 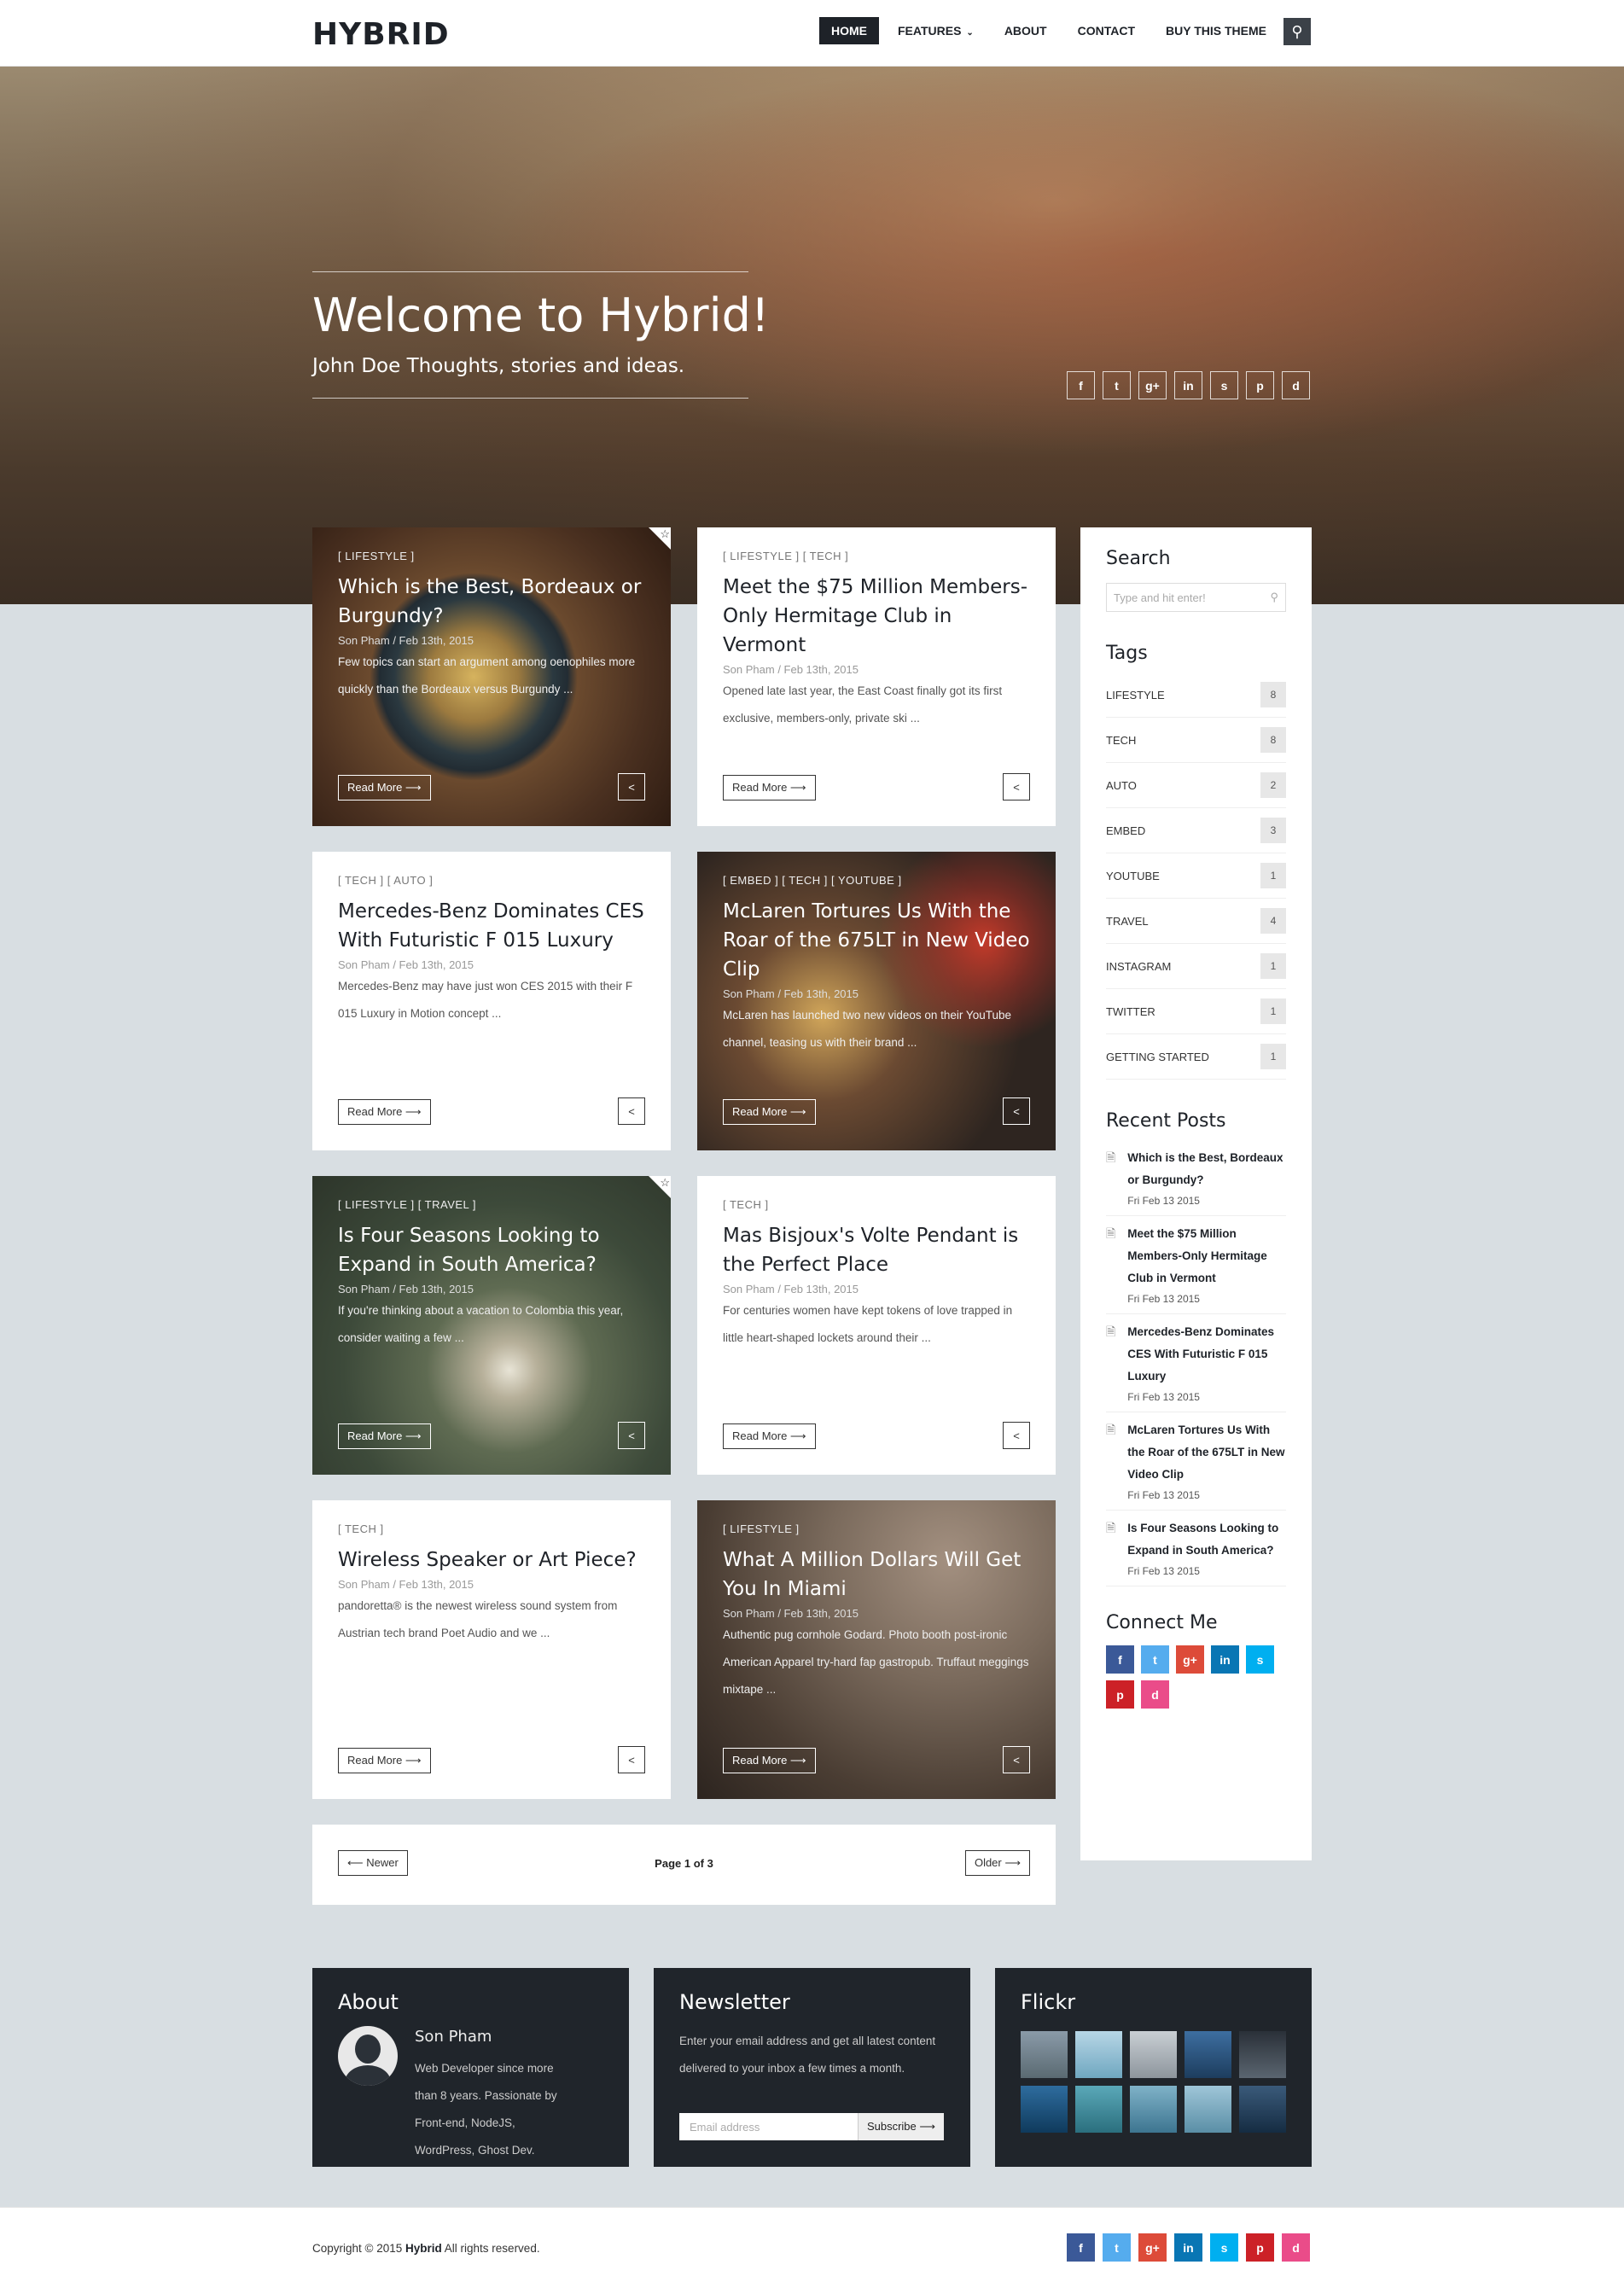 What do you see at coordinates (849, 30) in the screenshot?
I see `nav-home: HOME` at bounding box center [849, 30].